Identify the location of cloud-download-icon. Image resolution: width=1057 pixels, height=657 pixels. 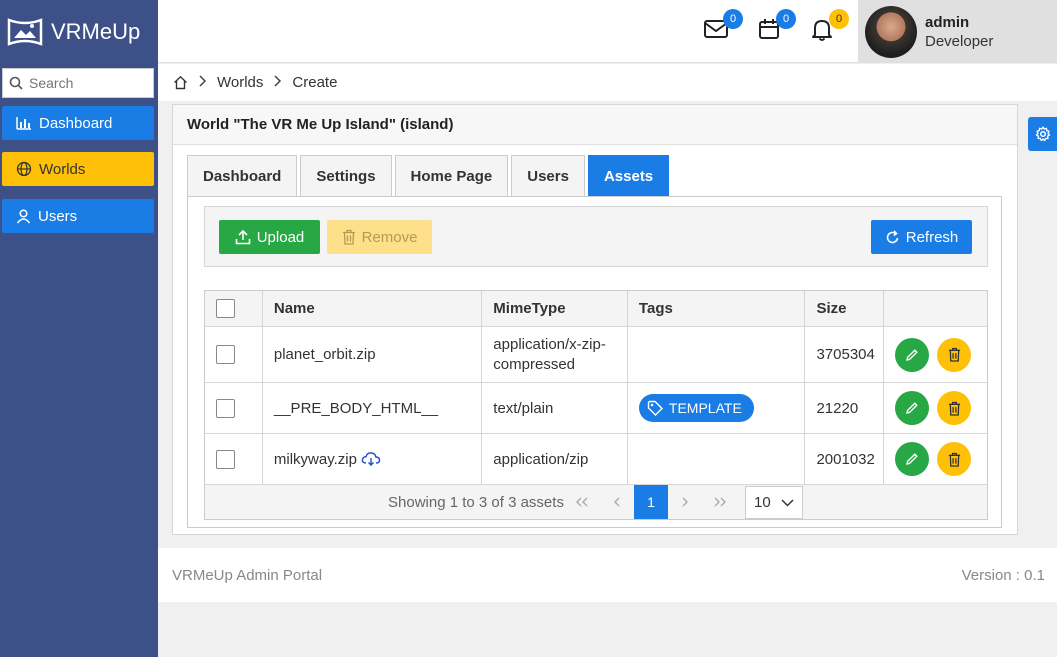
(371, 459).